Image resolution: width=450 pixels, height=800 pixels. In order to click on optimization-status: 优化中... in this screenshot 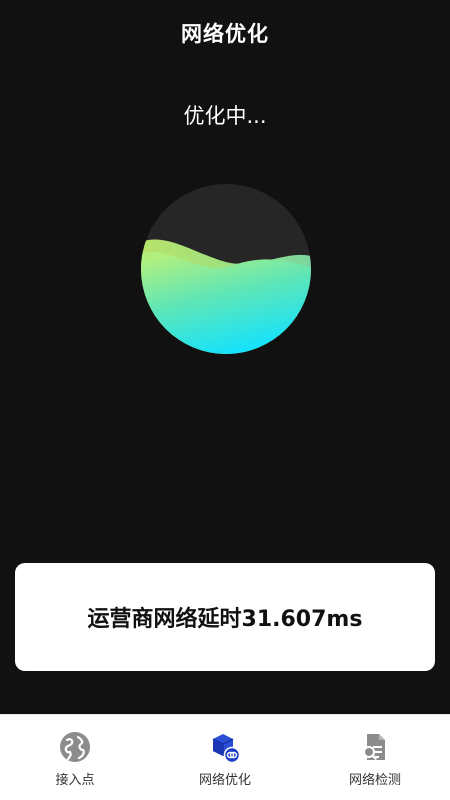, I will do `click(225, 116)`.